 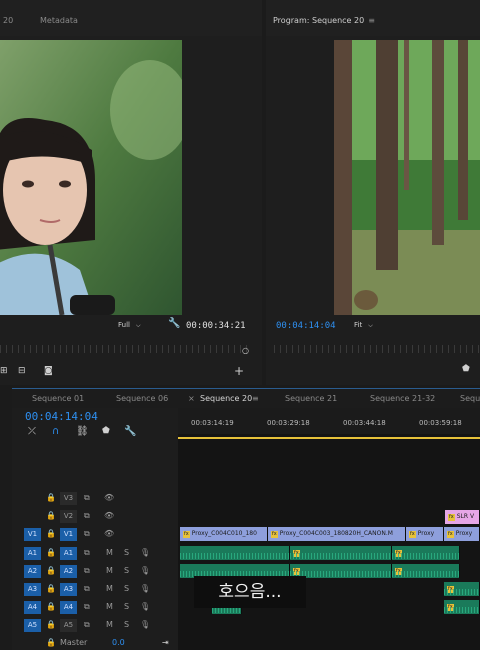 I want to click on tab-sequence-more: Seque, so click(x=470, y=398).